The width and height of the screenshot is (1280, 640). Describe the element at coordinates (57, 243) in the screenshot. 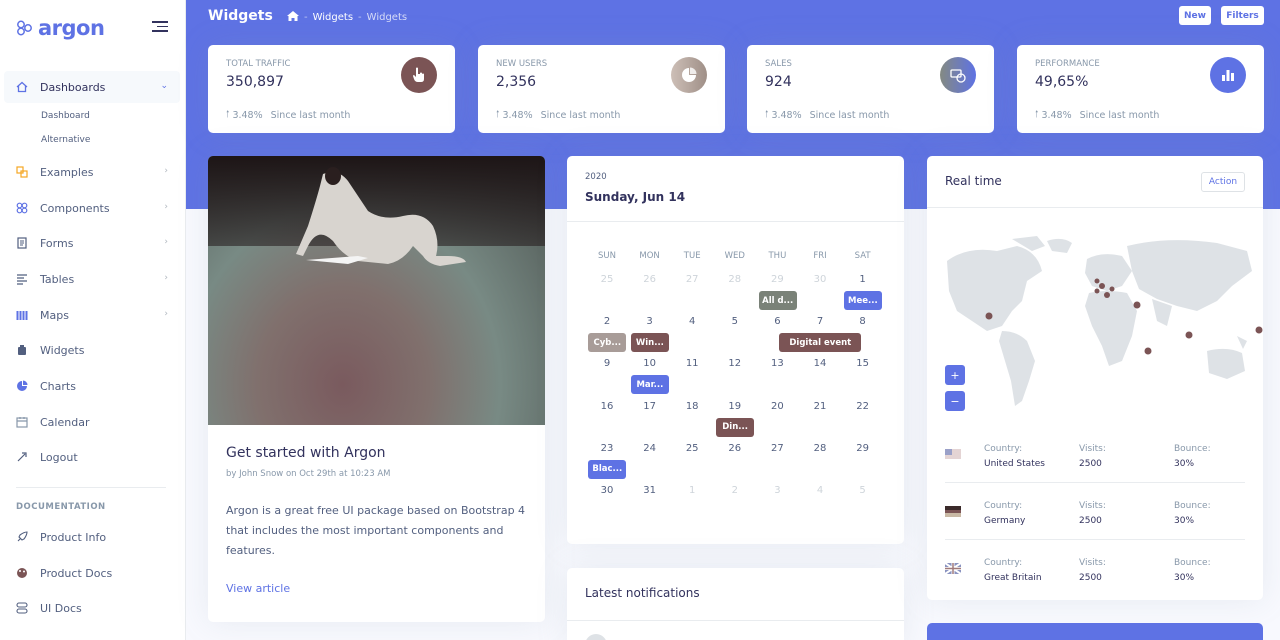

I see `sidebar-item-label: Forms` at that location.